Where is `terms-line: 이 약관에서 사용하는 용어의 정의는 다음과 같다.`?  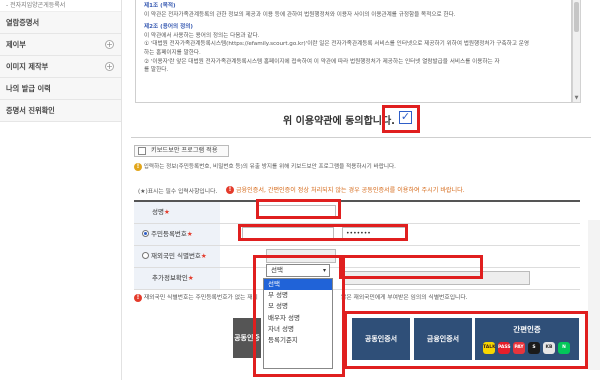
terms-line: 이 약관에서 사용하는 용어의 정의는 다음과 같다. is located at coordinates (202, 35).